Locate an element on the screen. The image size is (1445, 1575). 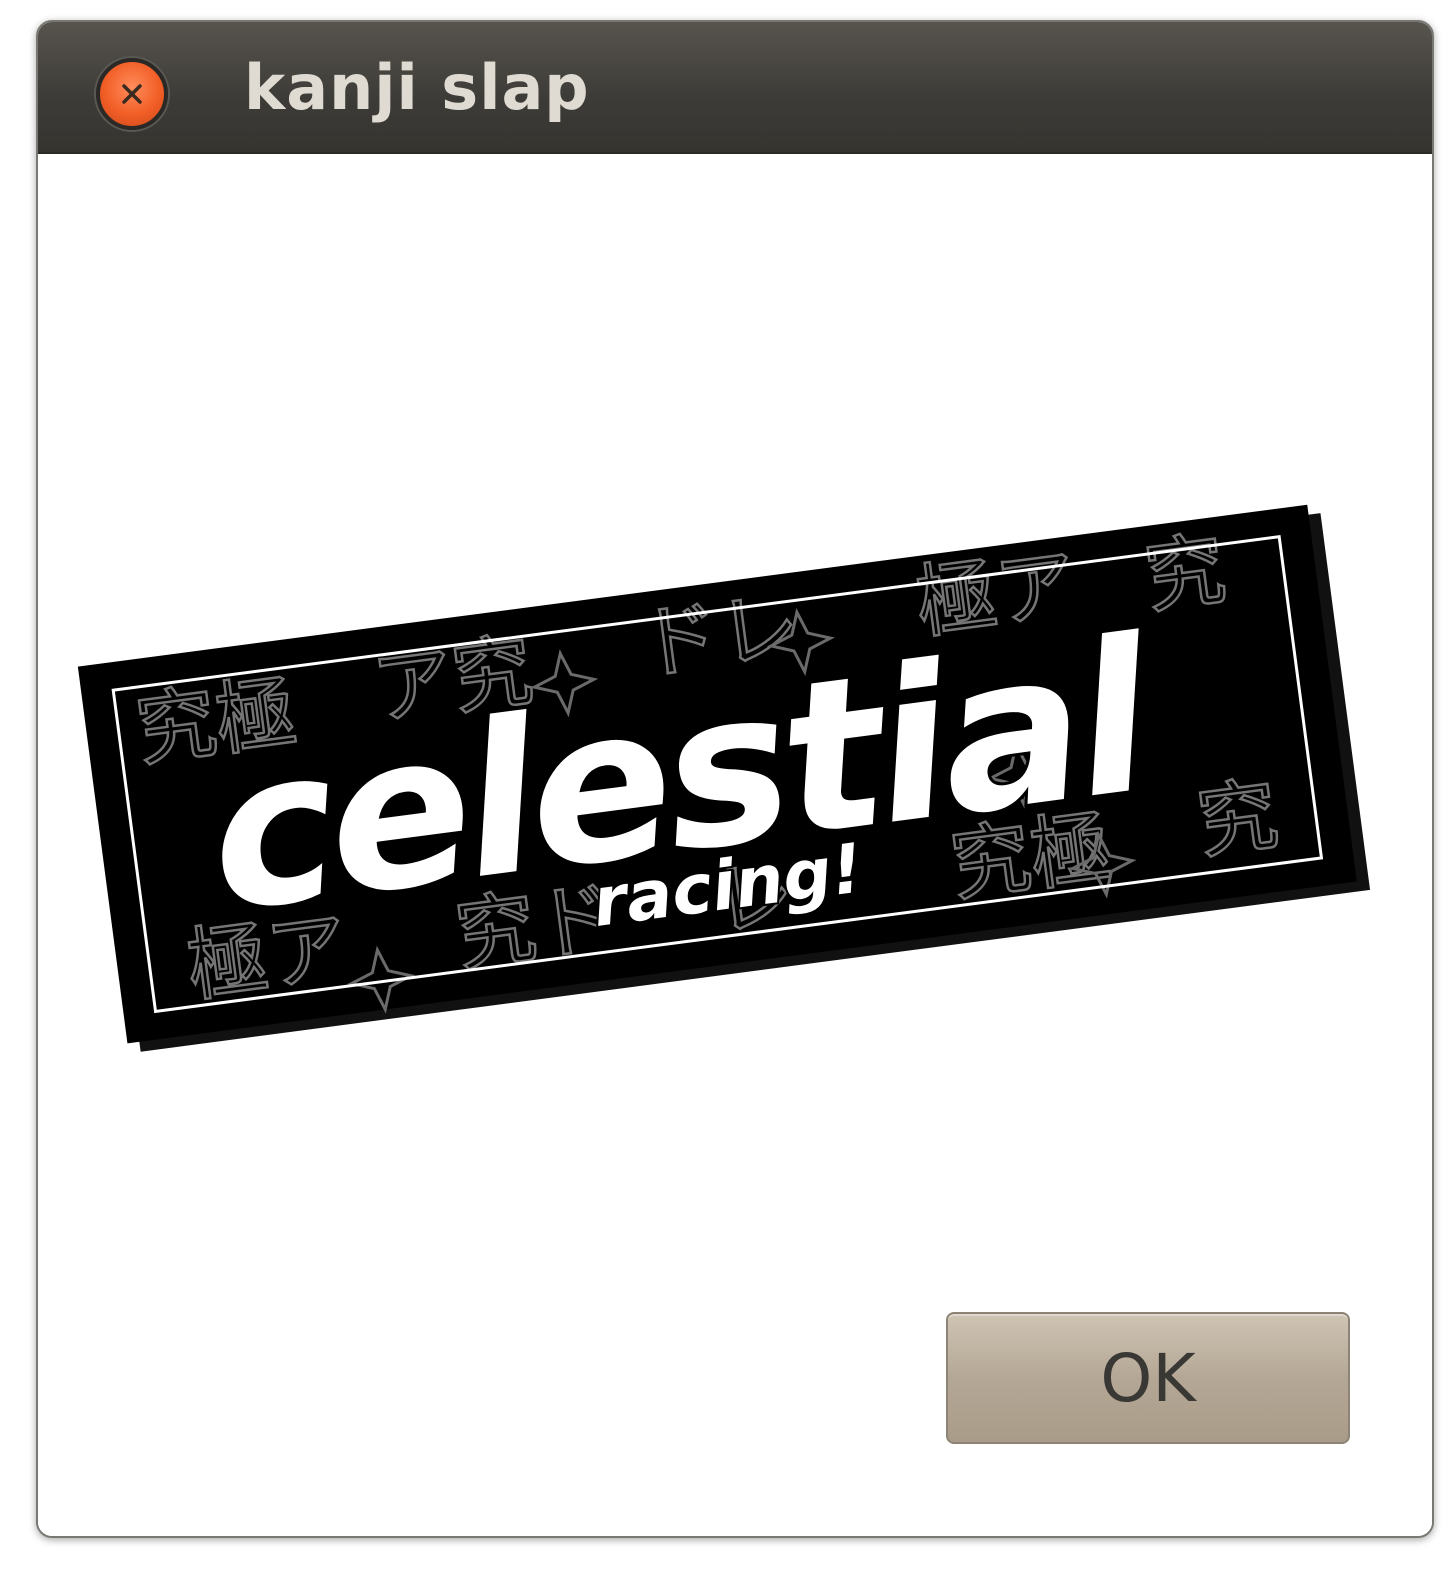
close-button is located at coordinates (132, 94).